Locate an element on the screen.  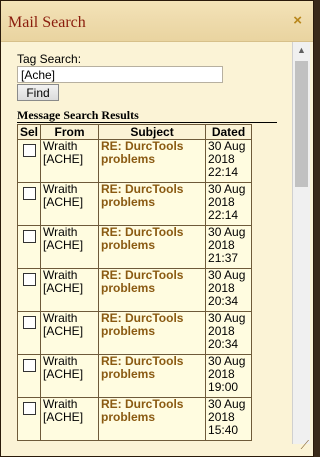
column-header-subject: Subject is located at coordinates (152, 132).